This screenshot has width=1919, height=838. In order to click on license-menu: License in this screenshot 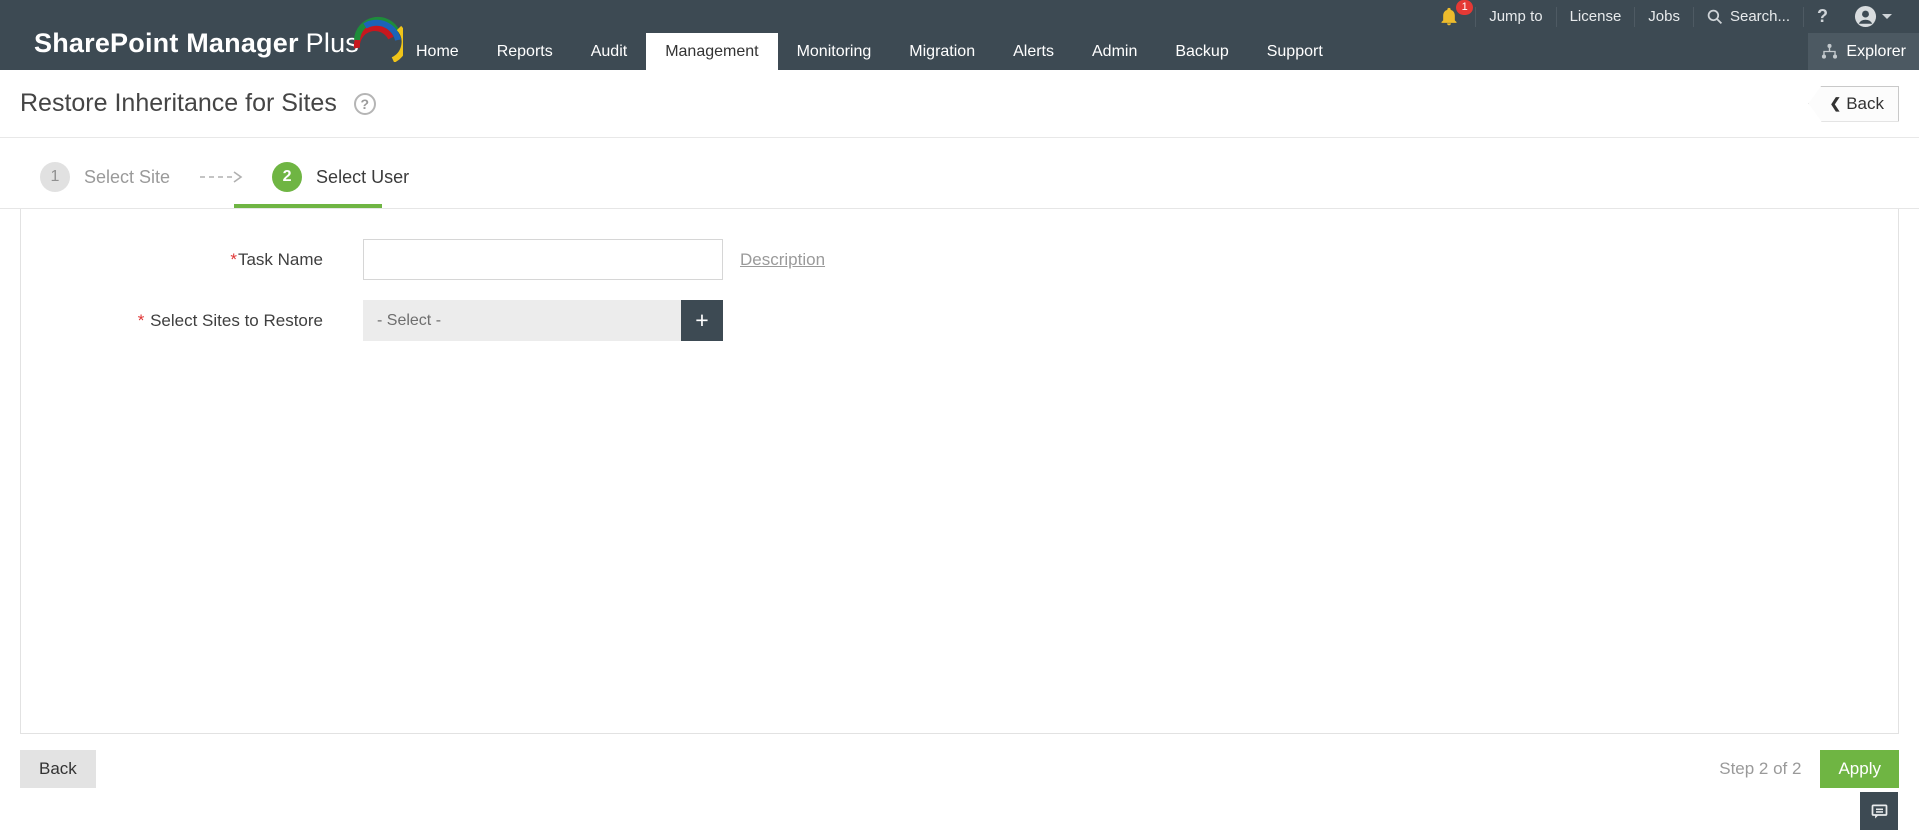, I will do `click(1595, 16)`.